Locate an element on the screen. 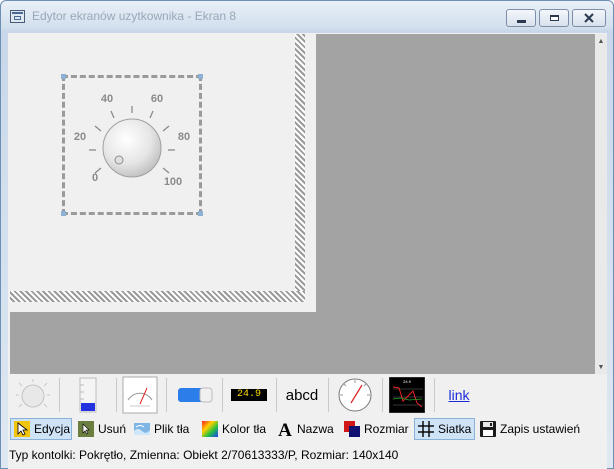 Image resolution: width=614 pixels, height=469 pixels. scroll-down-icon: ▼ is located at coordinates (601, 367).